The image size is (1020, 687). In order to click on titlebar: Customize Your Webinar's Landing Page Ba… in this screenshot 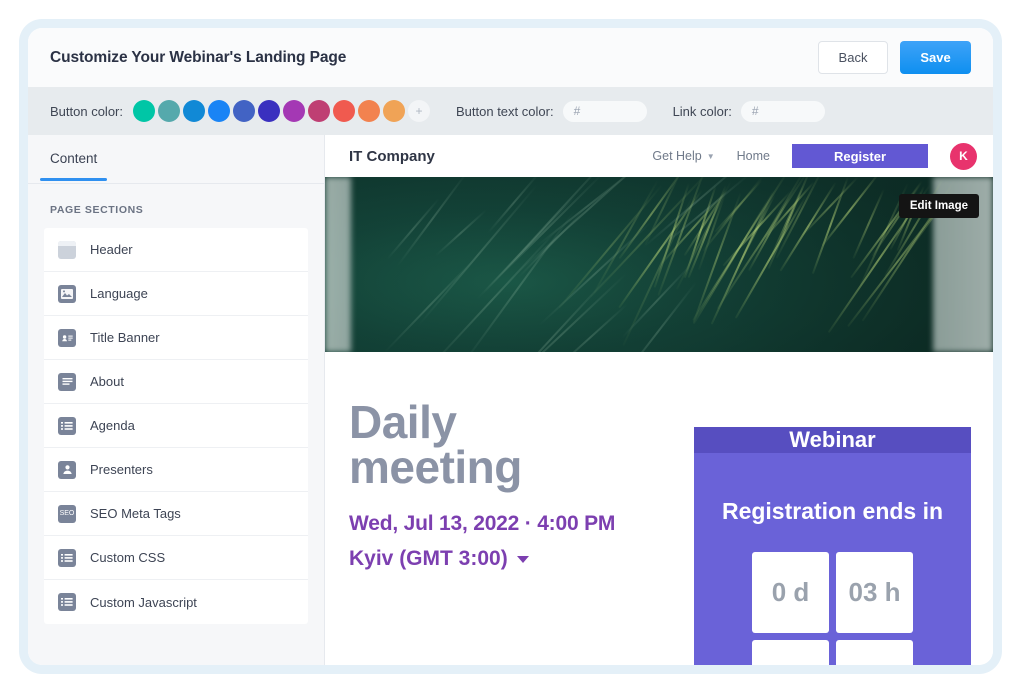, I will do `click(510, 57)`.